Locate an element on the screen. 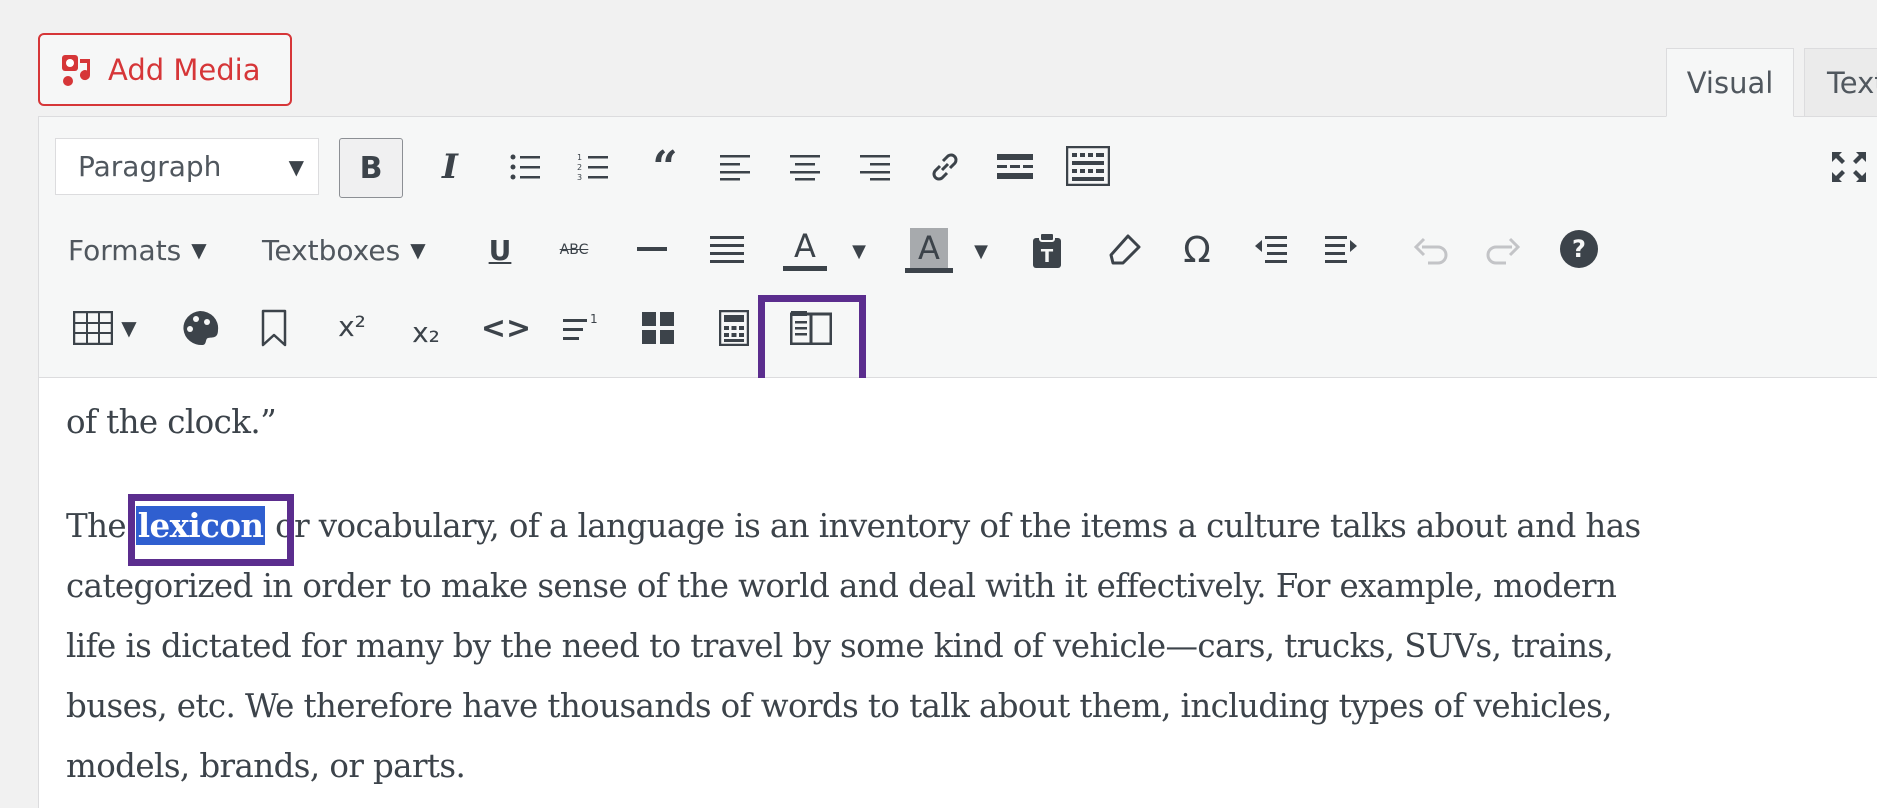  read-more-icon is located at coordinates (1015, 166).